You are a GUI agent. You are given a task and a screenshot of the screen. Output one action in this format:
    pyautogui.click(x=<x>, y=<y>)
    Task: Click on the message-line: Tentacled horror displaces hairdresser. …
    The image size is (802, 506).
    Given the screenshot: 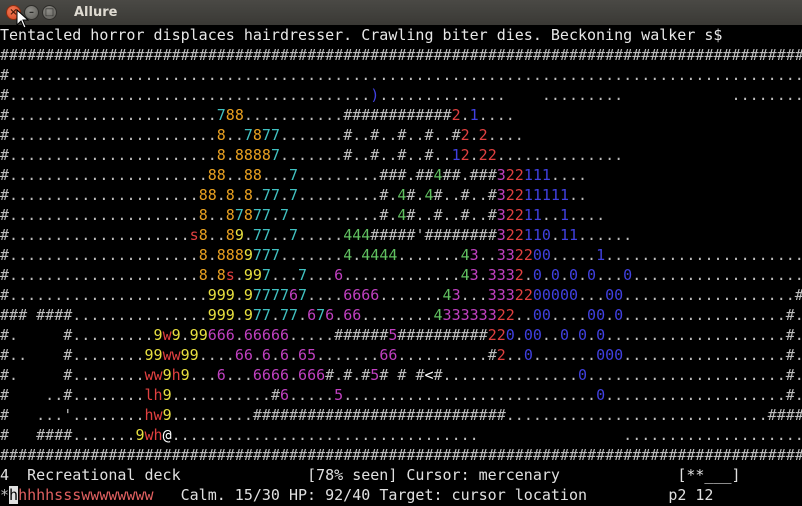 What is the action you would take?
    pyautogui.click(x=361, y=35)
    